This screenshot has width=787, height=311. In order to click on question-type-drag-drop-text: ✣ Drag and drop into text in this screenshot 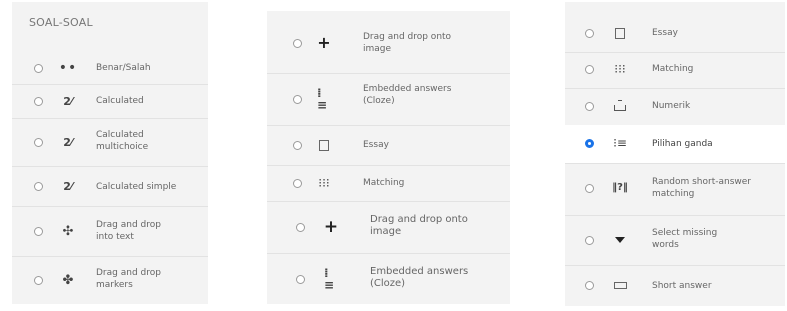, I will do `click(110, 231)`.